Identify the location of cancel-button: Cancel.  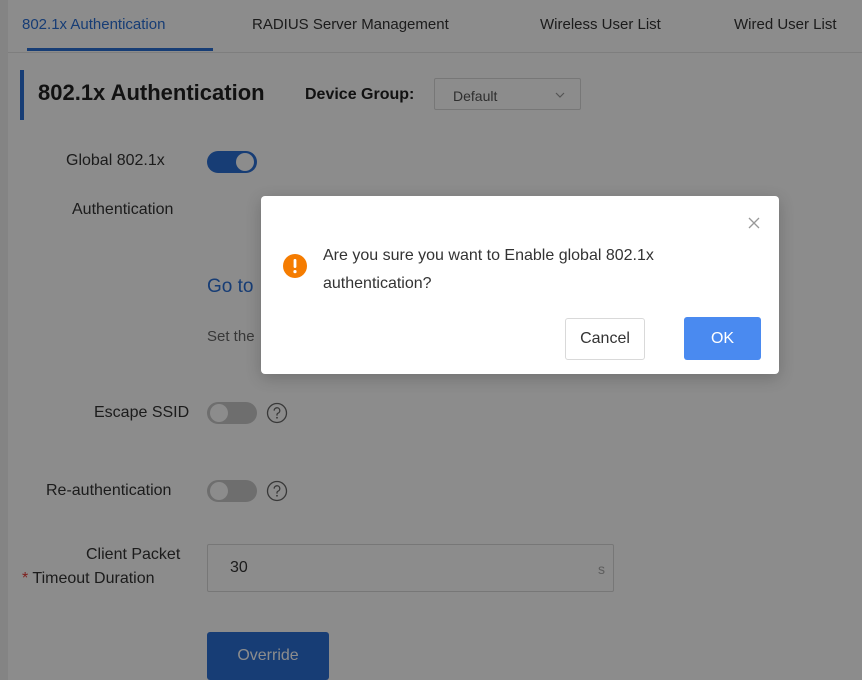
(605, 339).